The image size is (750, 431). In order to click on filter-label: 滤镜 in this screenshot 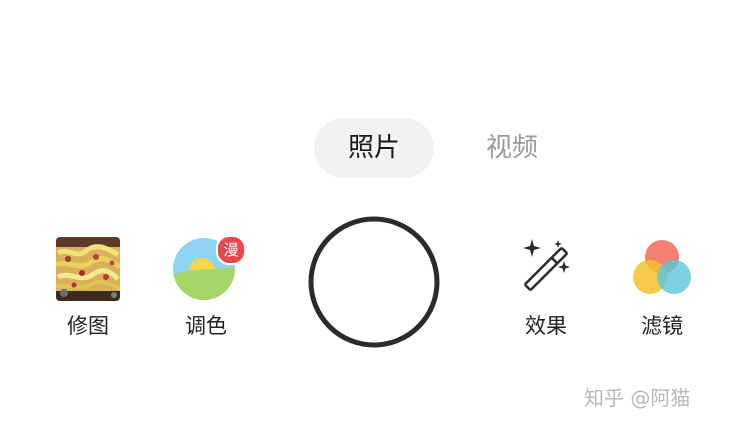, I will do `click(662, 326)`.